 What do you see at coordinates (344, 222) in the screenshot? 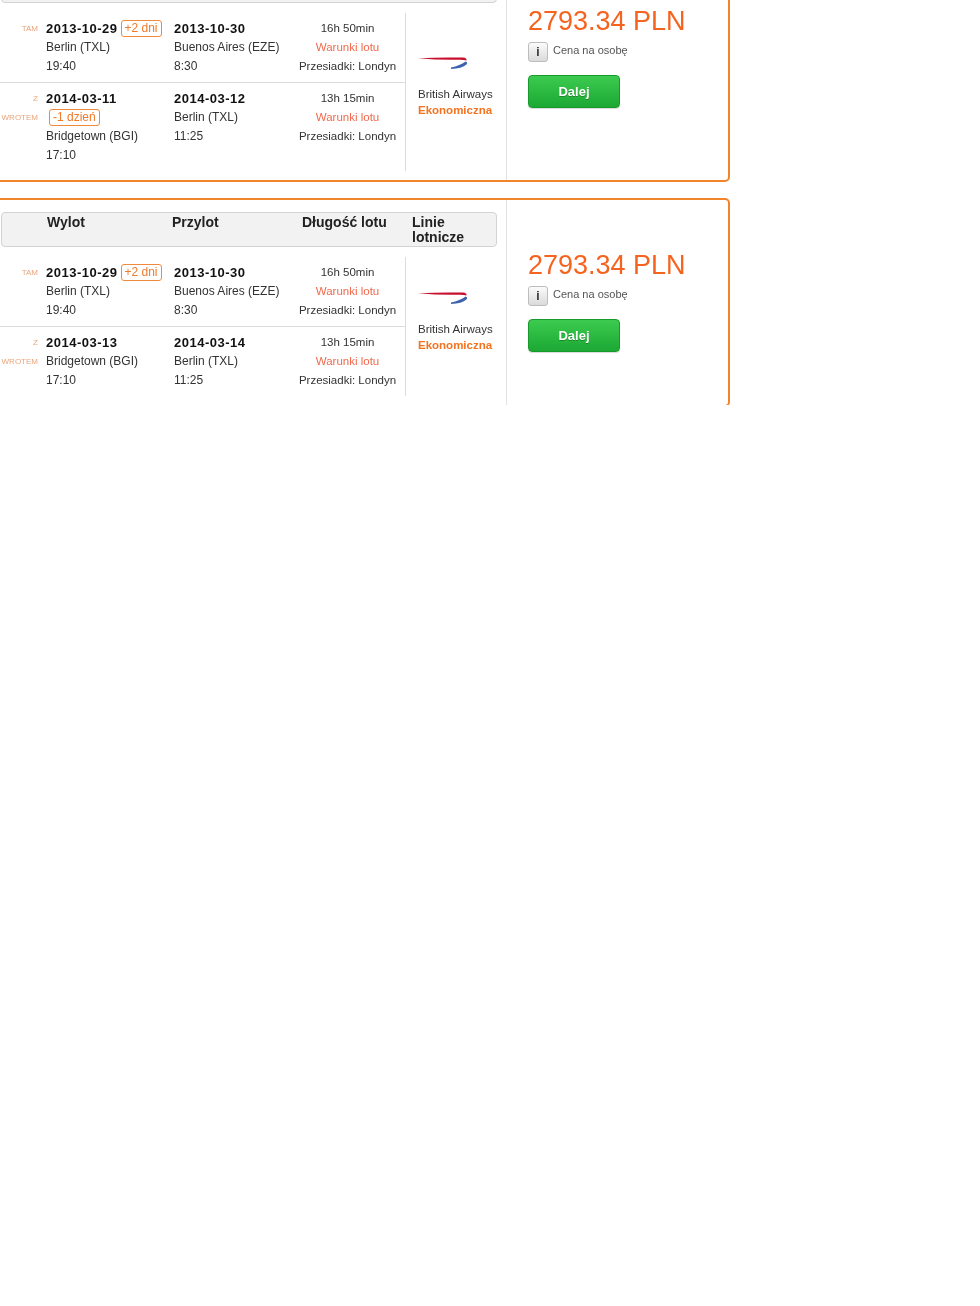
I see `column-heading: Długość lotu` at bounding box center [344, 222].